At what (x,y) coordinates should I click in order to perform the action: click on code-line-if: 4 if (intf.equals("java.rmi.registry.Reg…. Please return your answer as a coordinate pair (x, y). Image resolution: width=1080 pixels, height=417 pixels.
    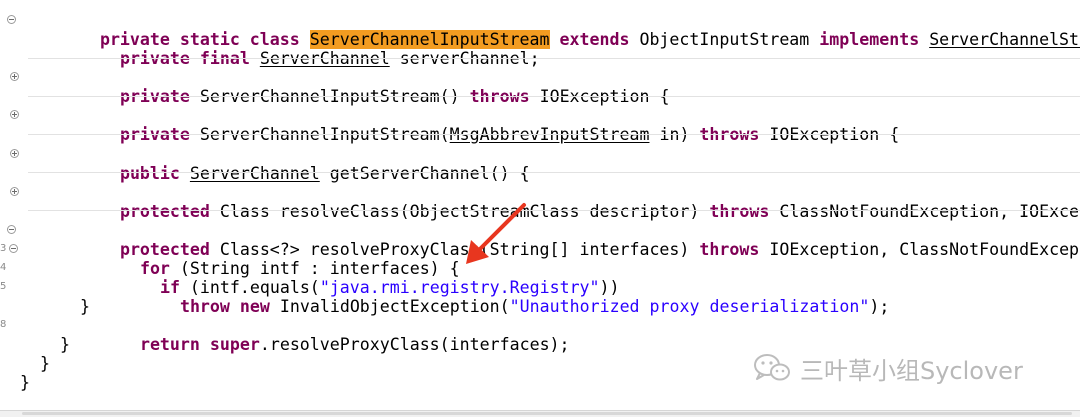
    Looking at the image, I should click on (540, 278).